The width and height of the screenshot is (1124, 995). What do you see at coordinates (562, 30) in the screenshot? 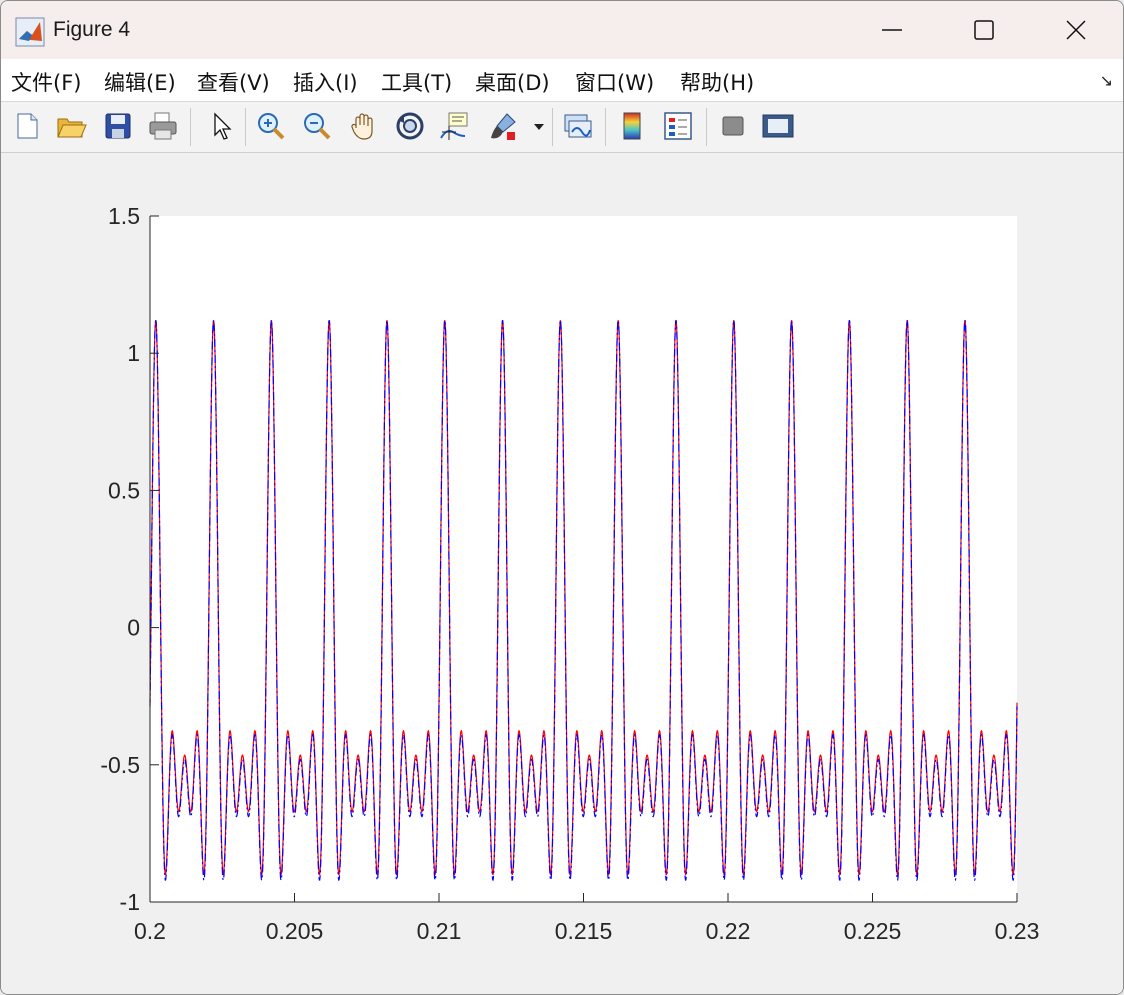
I see `title-bar: Figure 4` at bounding box center [562, 30].